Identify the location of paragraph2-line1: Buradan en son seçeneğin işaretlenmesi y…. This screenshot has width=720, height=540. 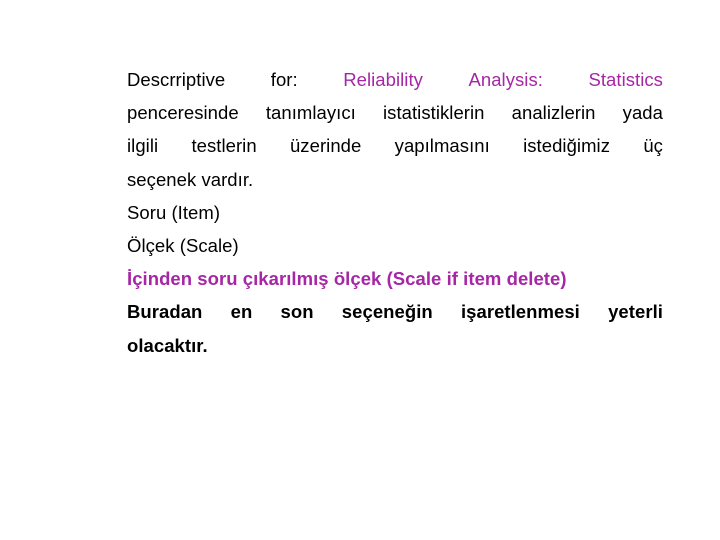
(395, 311).